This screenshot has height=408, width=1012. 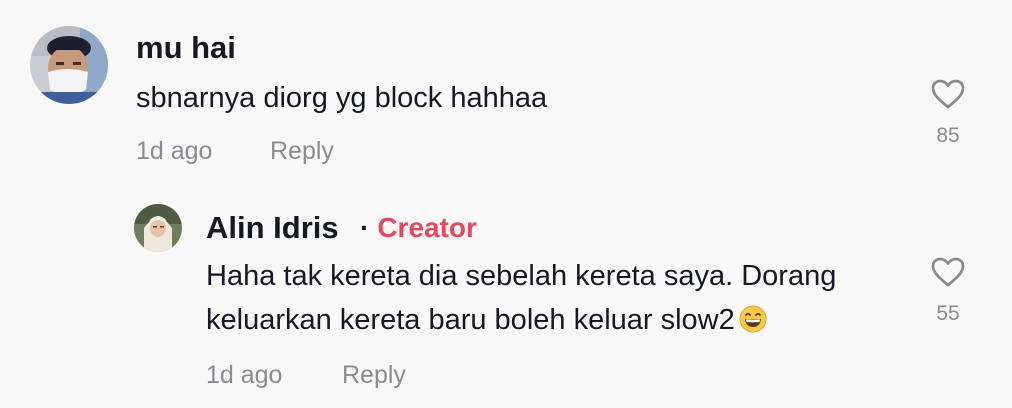 I want to click on reply-like-count: 55, so click(x=948, y=313).